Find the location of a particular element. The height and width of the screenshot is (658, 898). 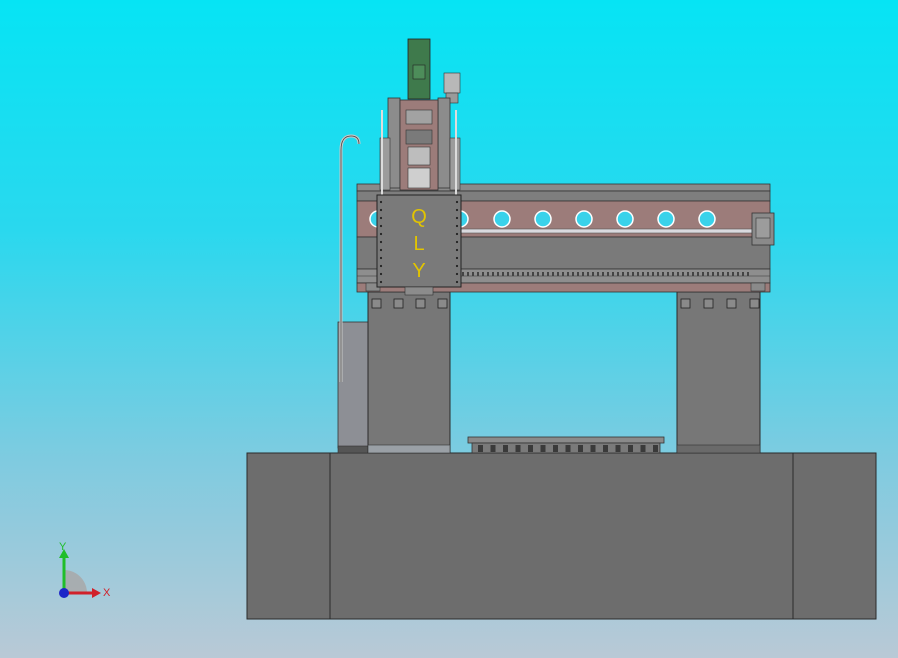

right-column is located at coordinates (718, 372).